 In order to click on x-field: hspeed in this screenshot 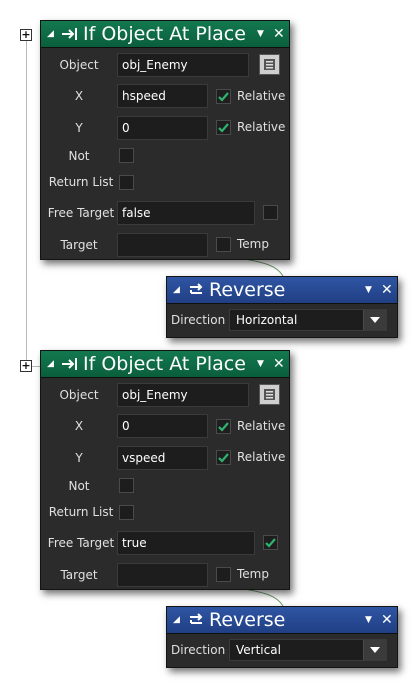, I will do `click(162, 96)`.